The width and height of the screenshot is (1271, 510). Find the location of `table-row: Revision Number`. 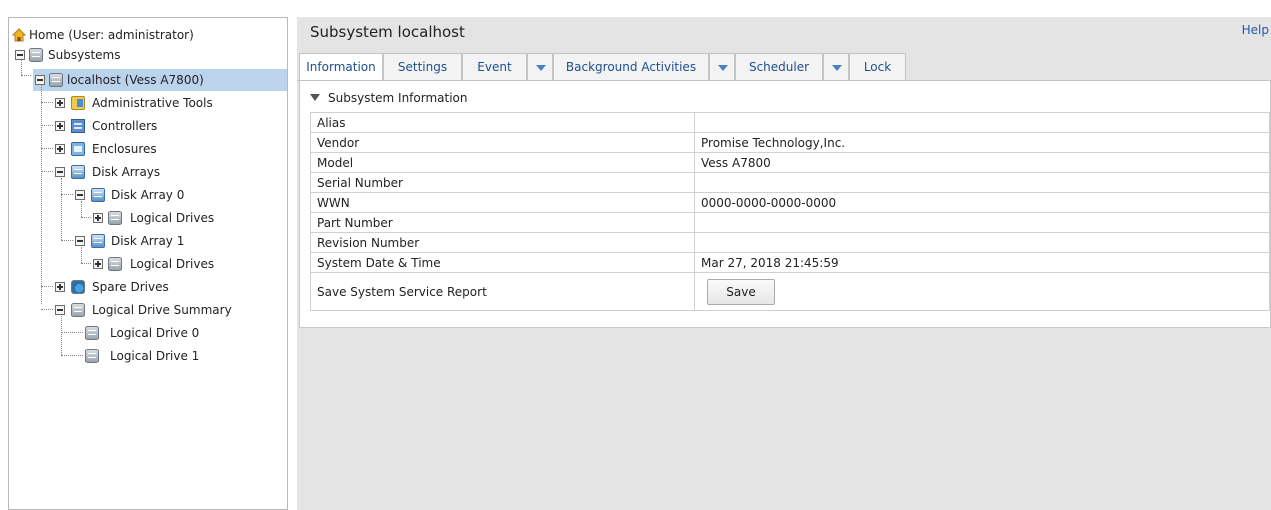

table-row: Revision Number is located at coordinates (790, 242).